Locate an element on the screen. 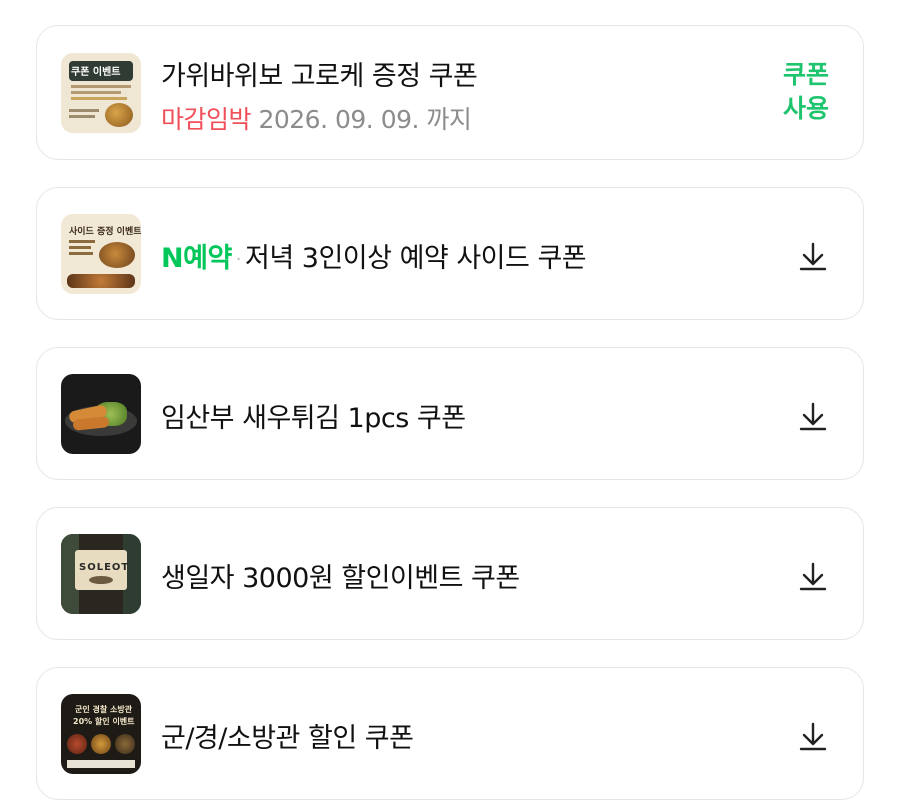  coupon-thumbnail: SOLEOT is located at coordinates (101, 574).